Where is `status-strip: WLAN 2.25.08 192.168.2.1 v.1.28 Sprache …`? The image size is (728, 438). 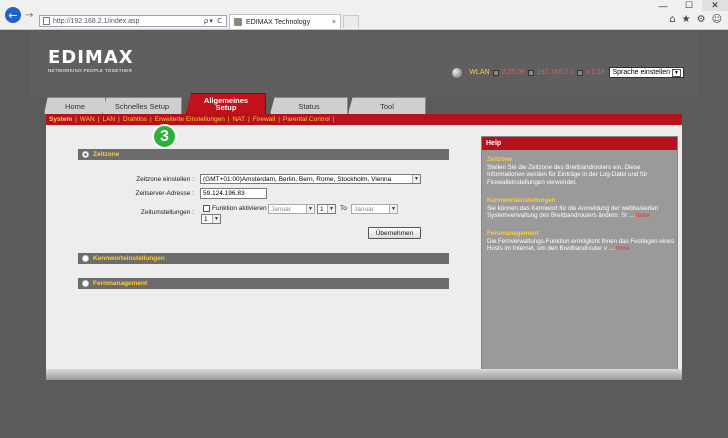 status-strip: WLAN 2.25.08 192.168.2.1 v.1.28 Sprache … is located at coordinates (568, 72).